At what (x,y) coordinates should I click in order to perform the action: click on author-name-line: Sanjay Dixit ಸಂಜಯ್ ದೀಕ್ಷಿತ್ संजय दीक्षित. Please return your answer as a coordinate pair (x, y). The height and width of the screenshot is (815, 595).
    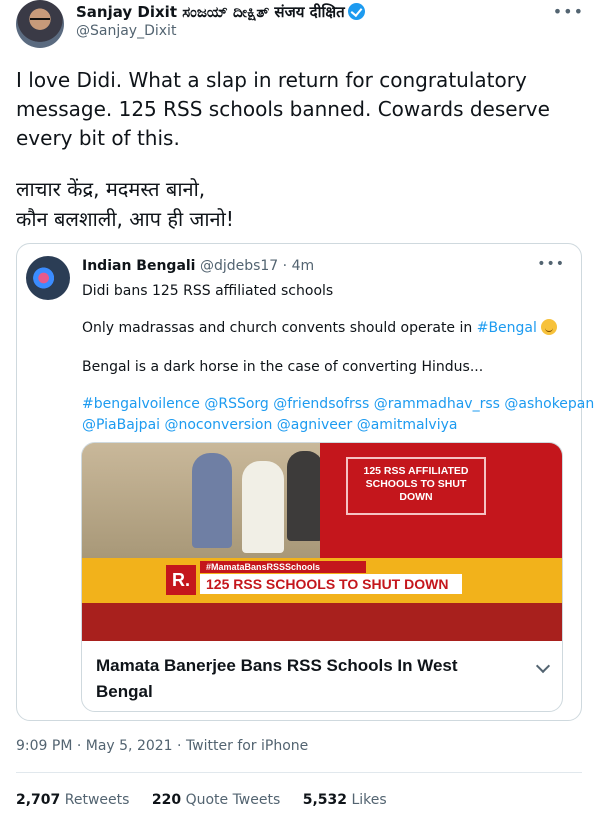
    Looking at the image, I should click on (220, 12).